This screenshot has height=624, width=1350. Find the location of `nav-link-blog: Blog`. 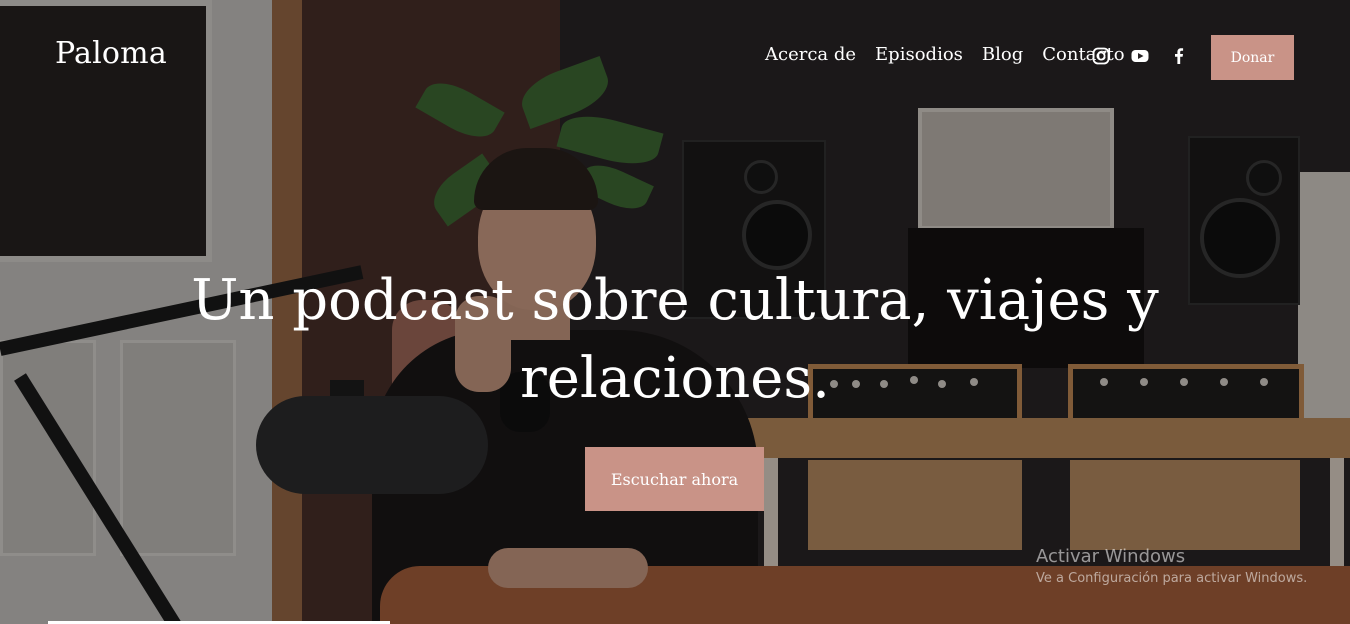

nav-link-blog: Blog is located at coordinates (1002, 54).